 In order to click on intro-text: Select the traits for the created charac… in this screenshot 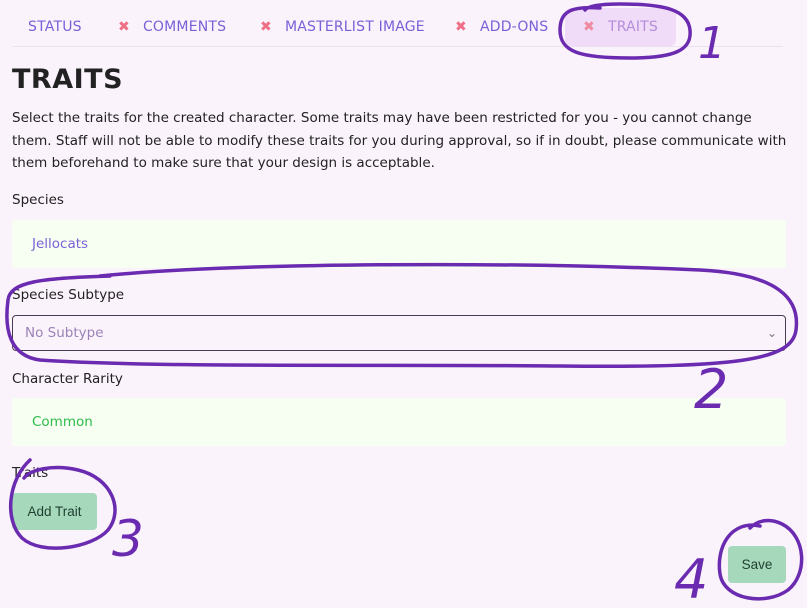, I will do `click(399, 140)`.